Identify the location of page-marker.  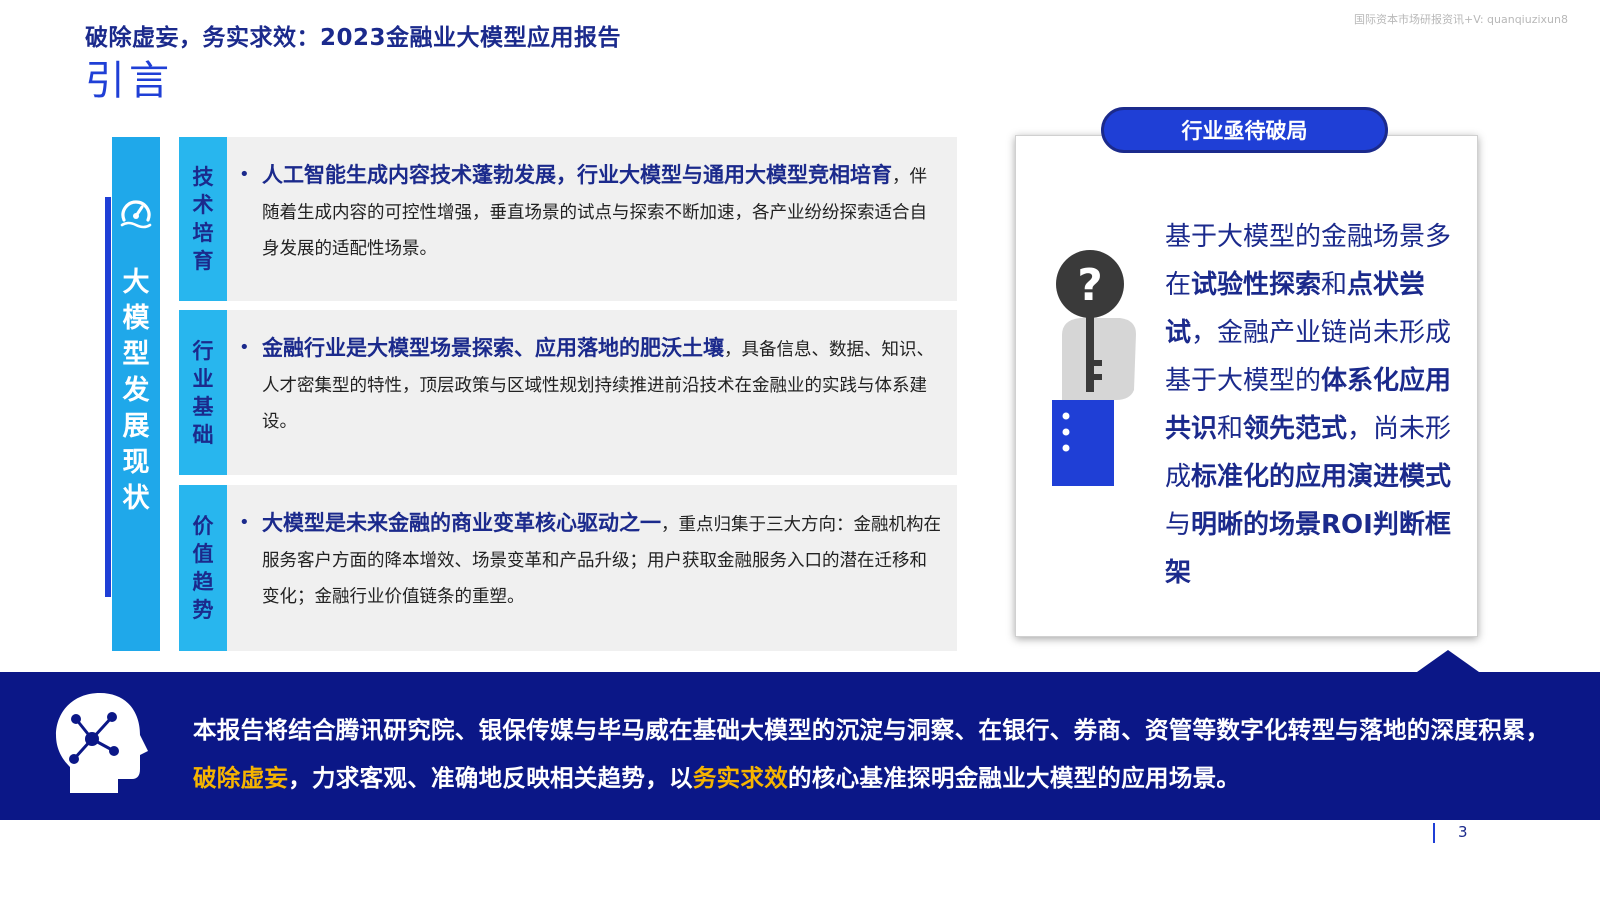
(1434, 833).